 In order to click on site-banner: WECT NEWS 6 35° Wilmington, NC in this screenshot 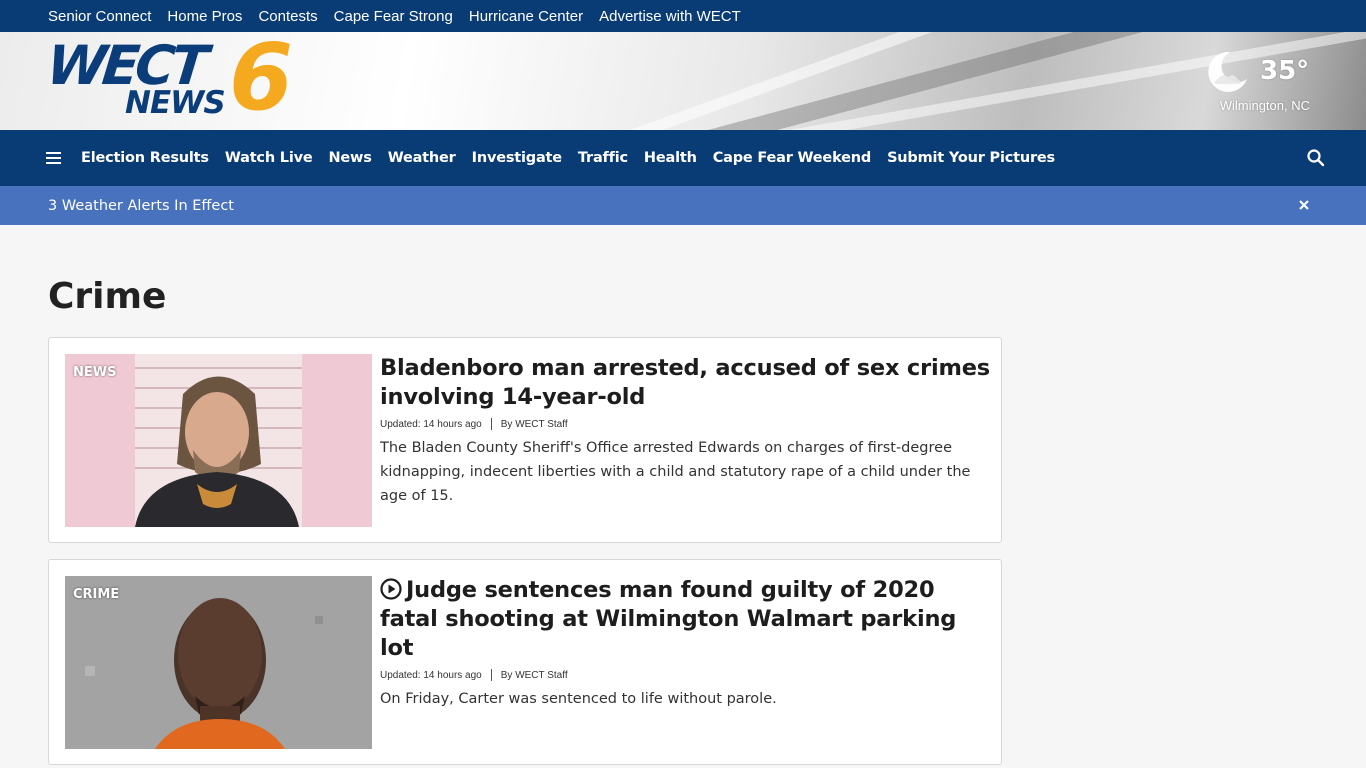, I will do `click(683, 81)`.